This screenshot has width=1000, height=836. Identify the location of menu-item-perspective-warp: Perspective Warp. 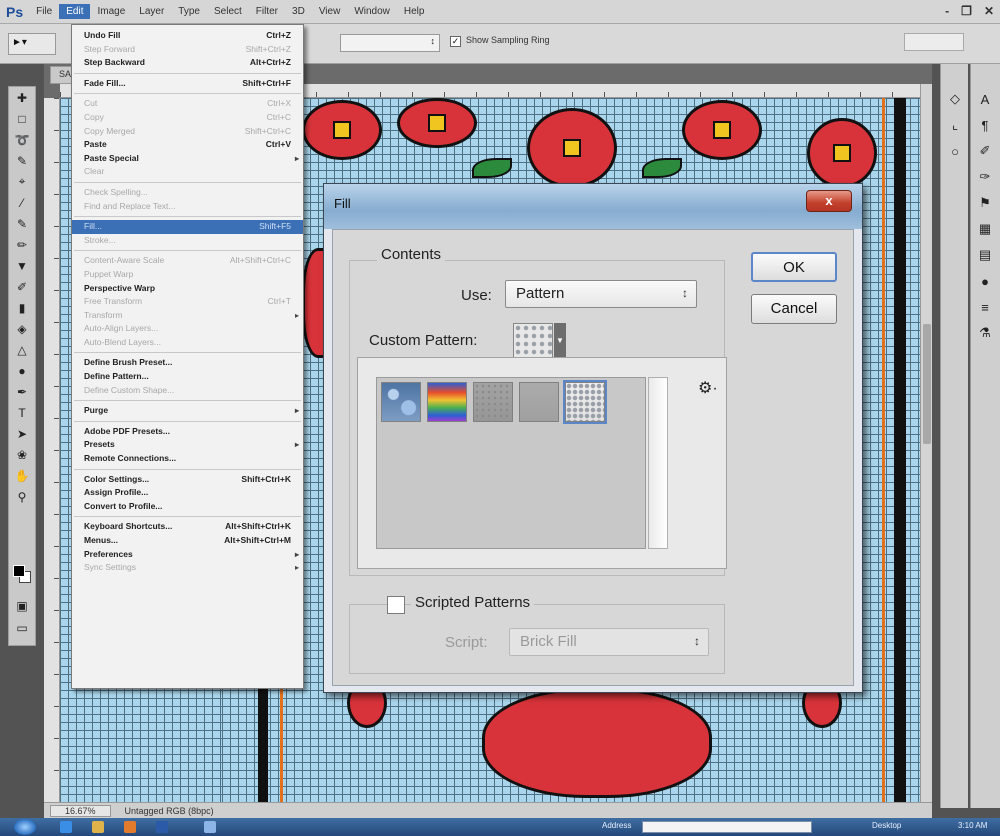
(187, 289).